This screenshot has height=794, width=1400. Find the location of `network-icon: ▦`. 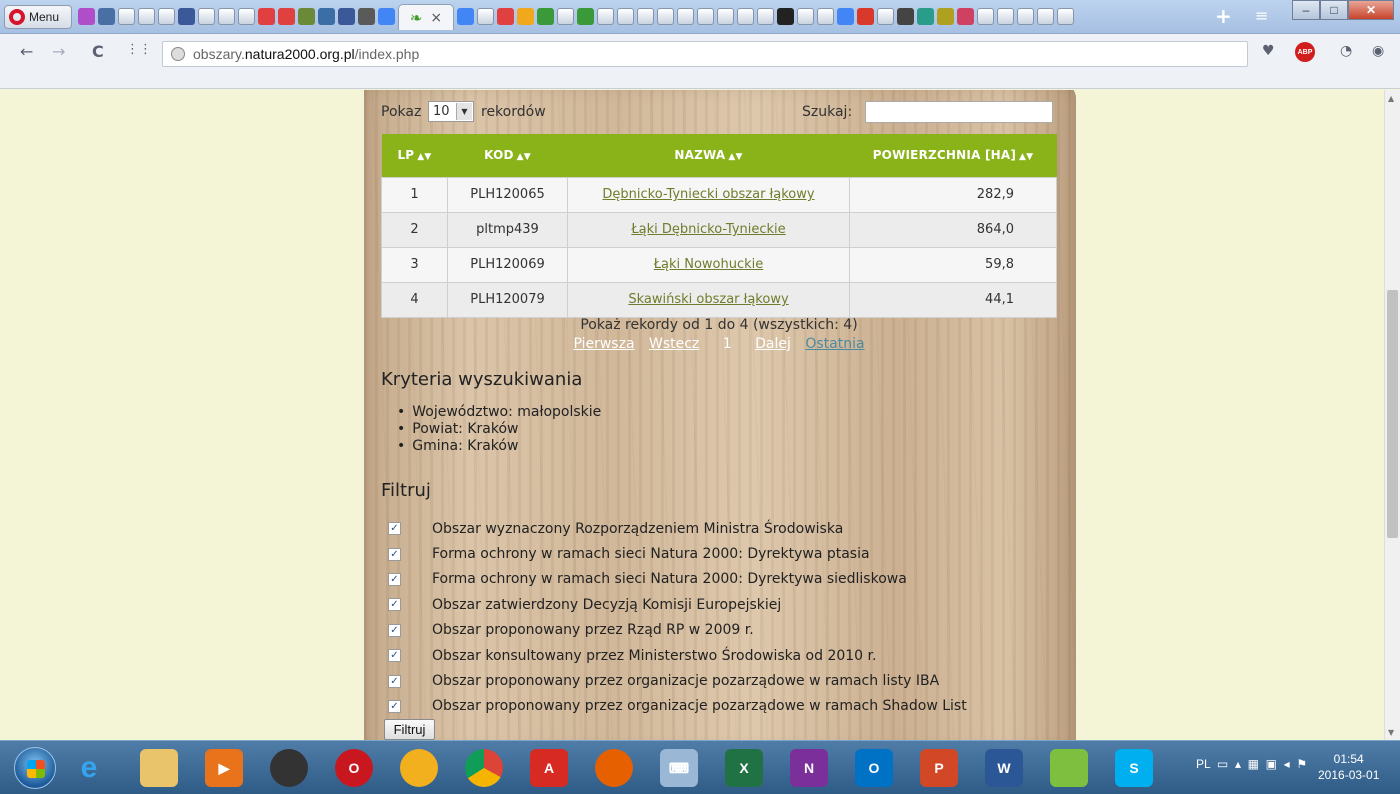

network-icon: ▦ is located at coordinates (1255, 764).